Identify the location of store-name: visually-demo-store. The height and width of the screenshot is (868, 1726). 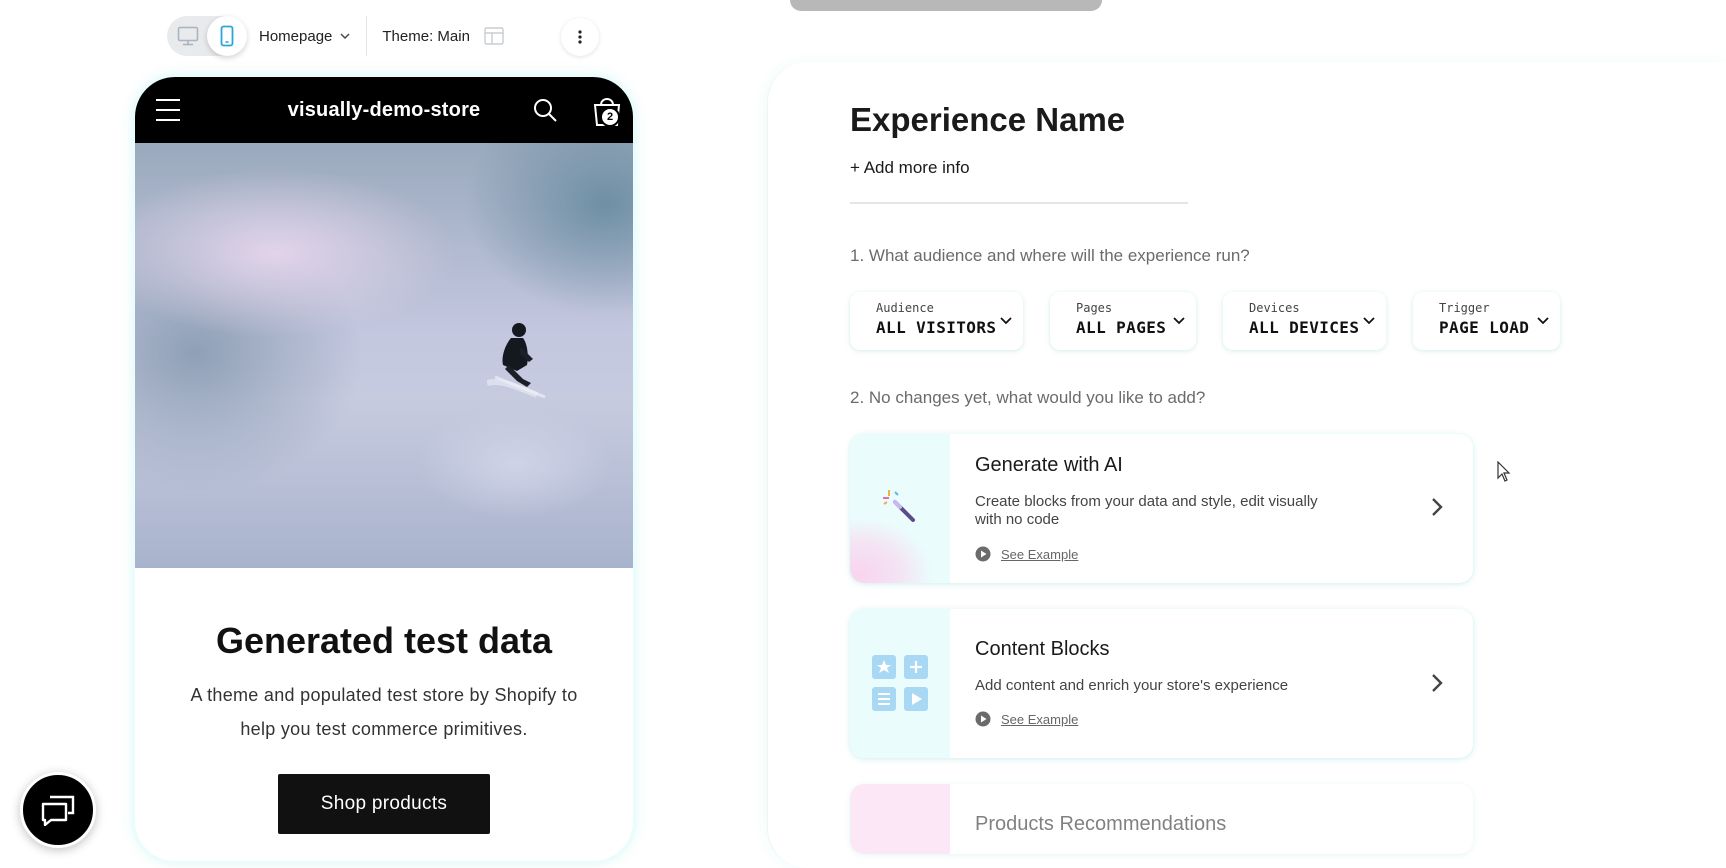
(384, 110).